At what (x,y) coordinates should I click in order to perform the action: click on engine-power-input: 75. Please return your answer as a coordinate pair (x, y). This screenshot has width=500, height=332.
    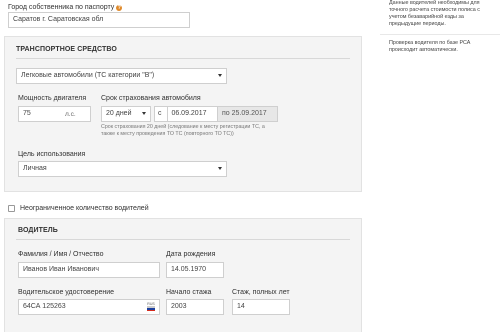
    Looking at the image, I should click on (54, 114).